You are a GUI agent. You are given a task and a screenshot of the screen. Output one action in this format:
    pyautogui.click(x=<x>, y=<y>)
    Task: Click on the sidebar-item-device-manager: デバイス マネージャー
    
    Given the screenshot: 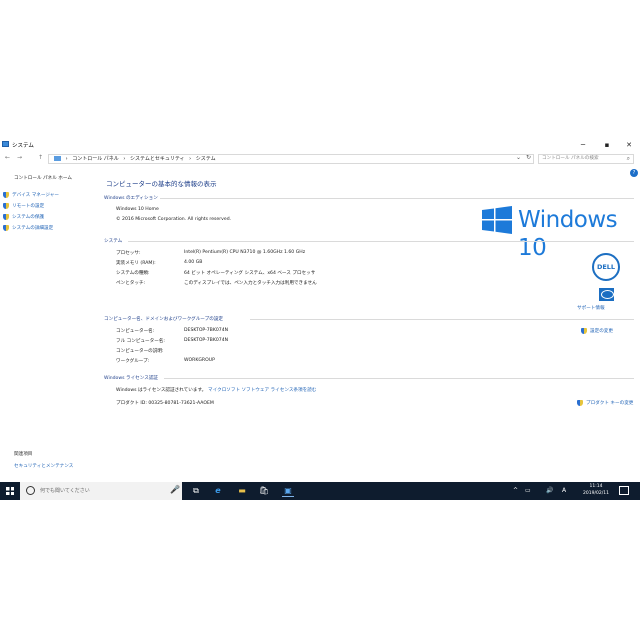 What is the action you would take?
    pyautogui.click(x=31, y=195)
    